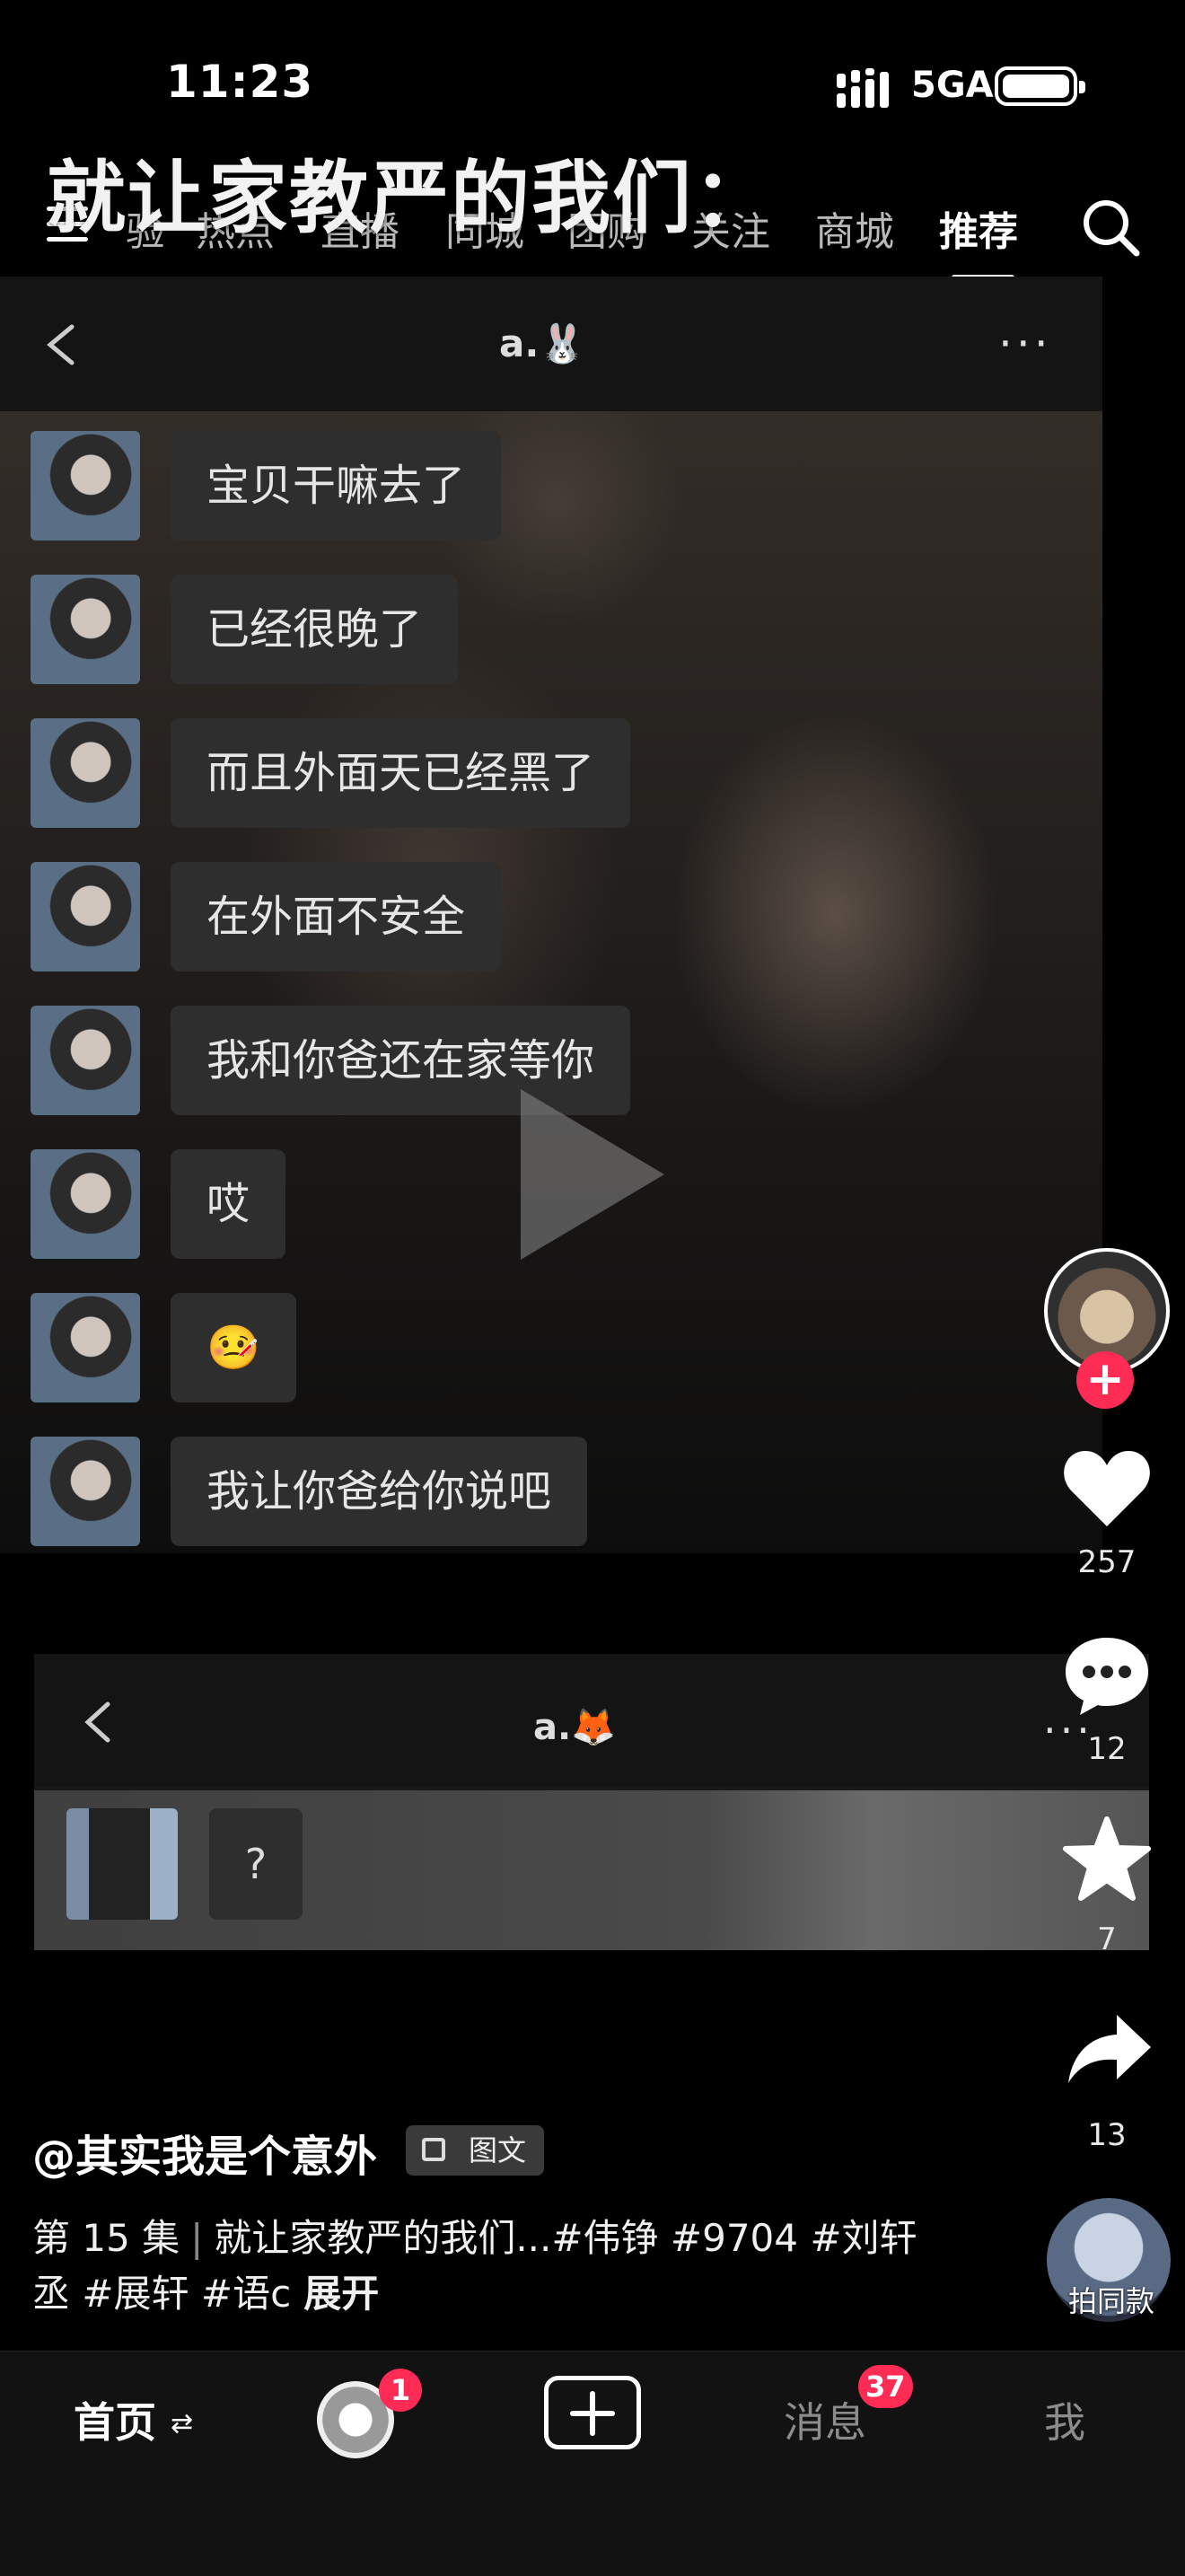 This screenshot has width=1185, height=2576. What do you see at coordinates (1107, 1859) in the screenshot?
I see `favorite-star-icon` at bounding box center [1107, 1859].